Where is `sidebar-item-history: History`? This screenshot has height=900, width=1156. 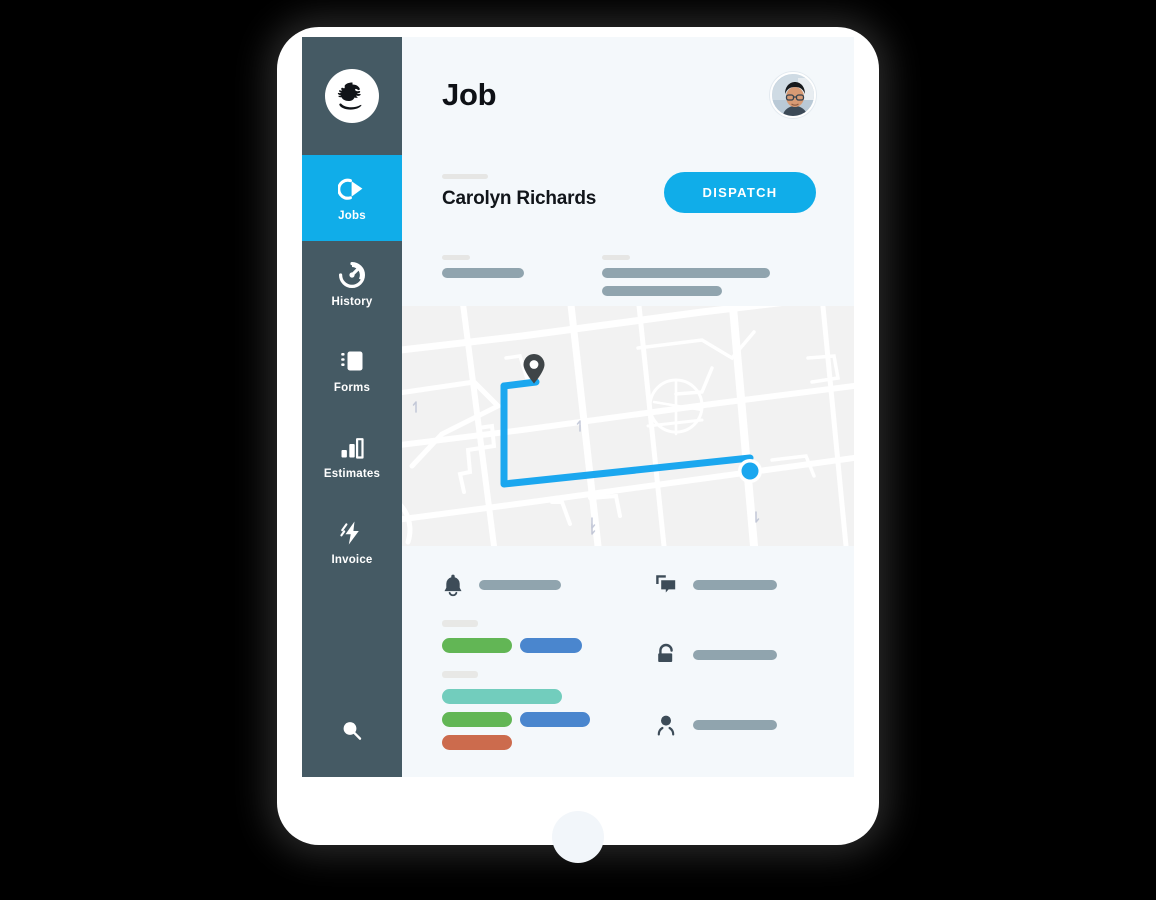
sidebar-item-history: History is located at coordinates (352, 284).